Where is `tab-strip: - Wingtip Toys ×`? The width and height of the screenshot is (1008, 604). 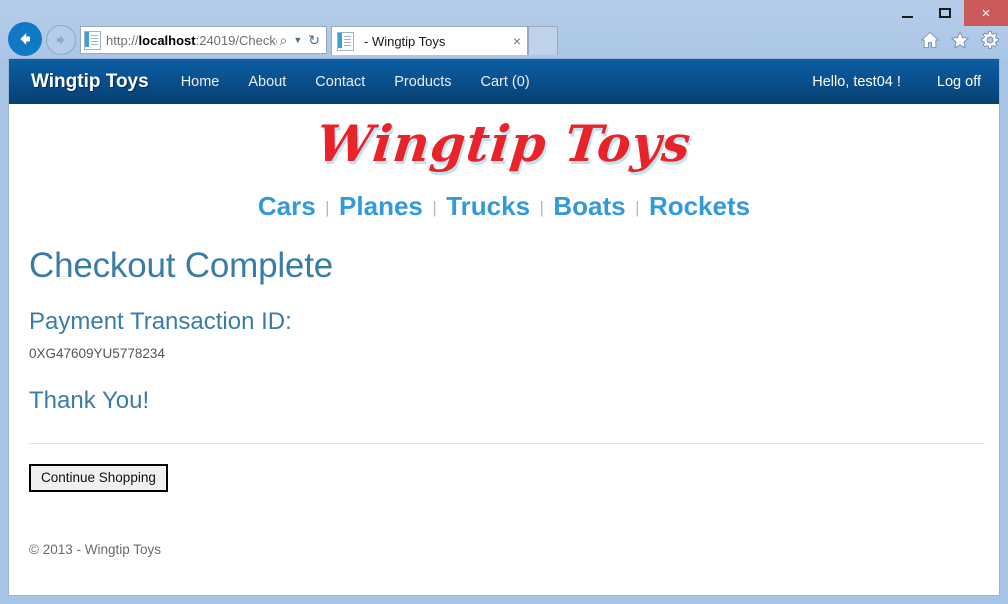
tab-strip: - Wingtip Toys × is located at coordinates (444, 40).